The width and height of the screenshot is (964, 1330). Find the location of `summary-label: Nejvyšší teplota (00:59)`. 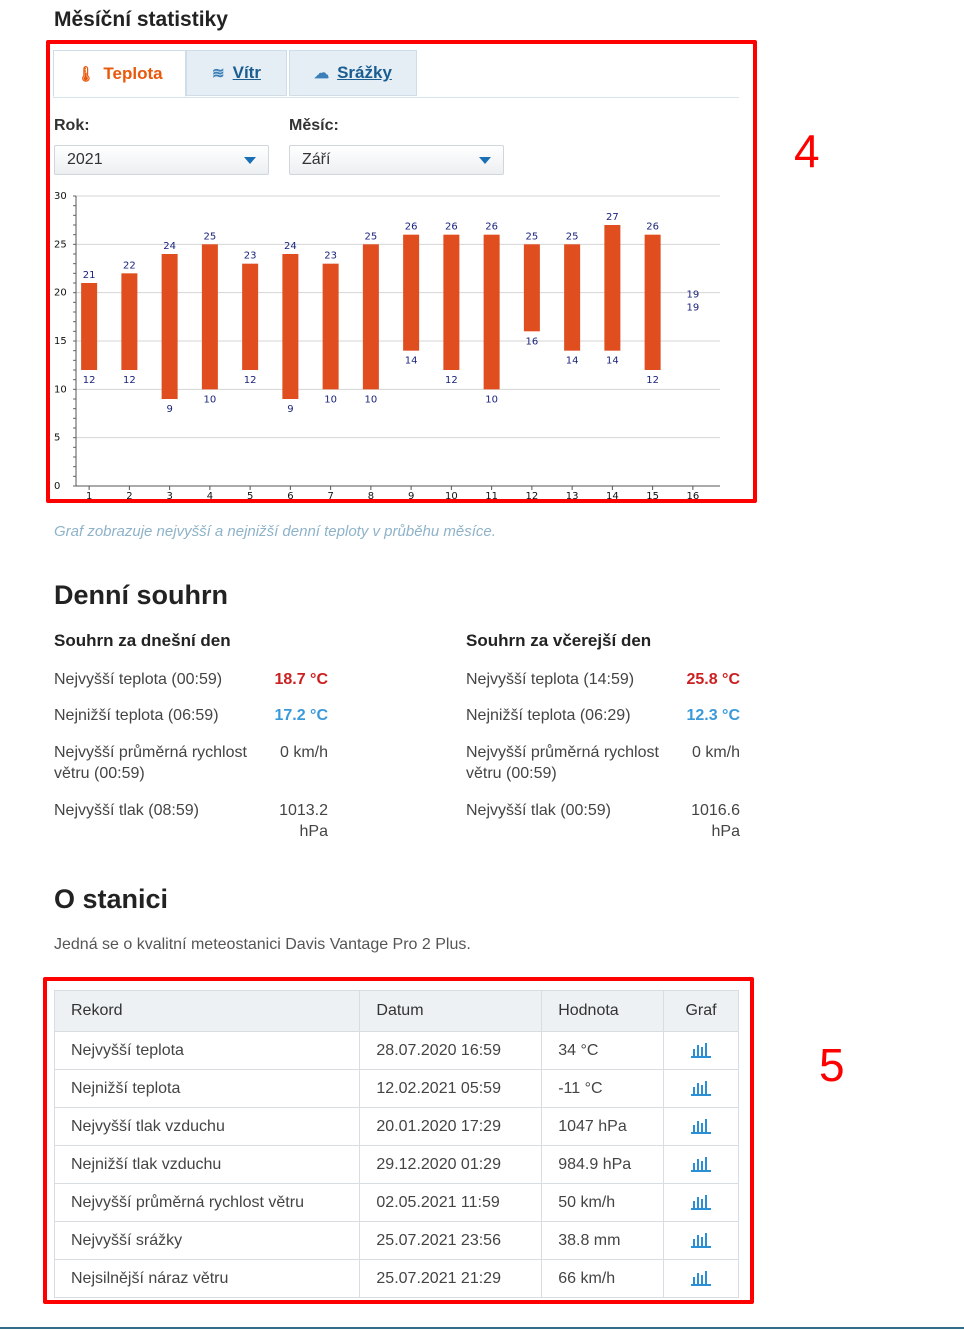

summary-label: Nejvyšší teplota (00:59) is located at coordinates (138, 679).